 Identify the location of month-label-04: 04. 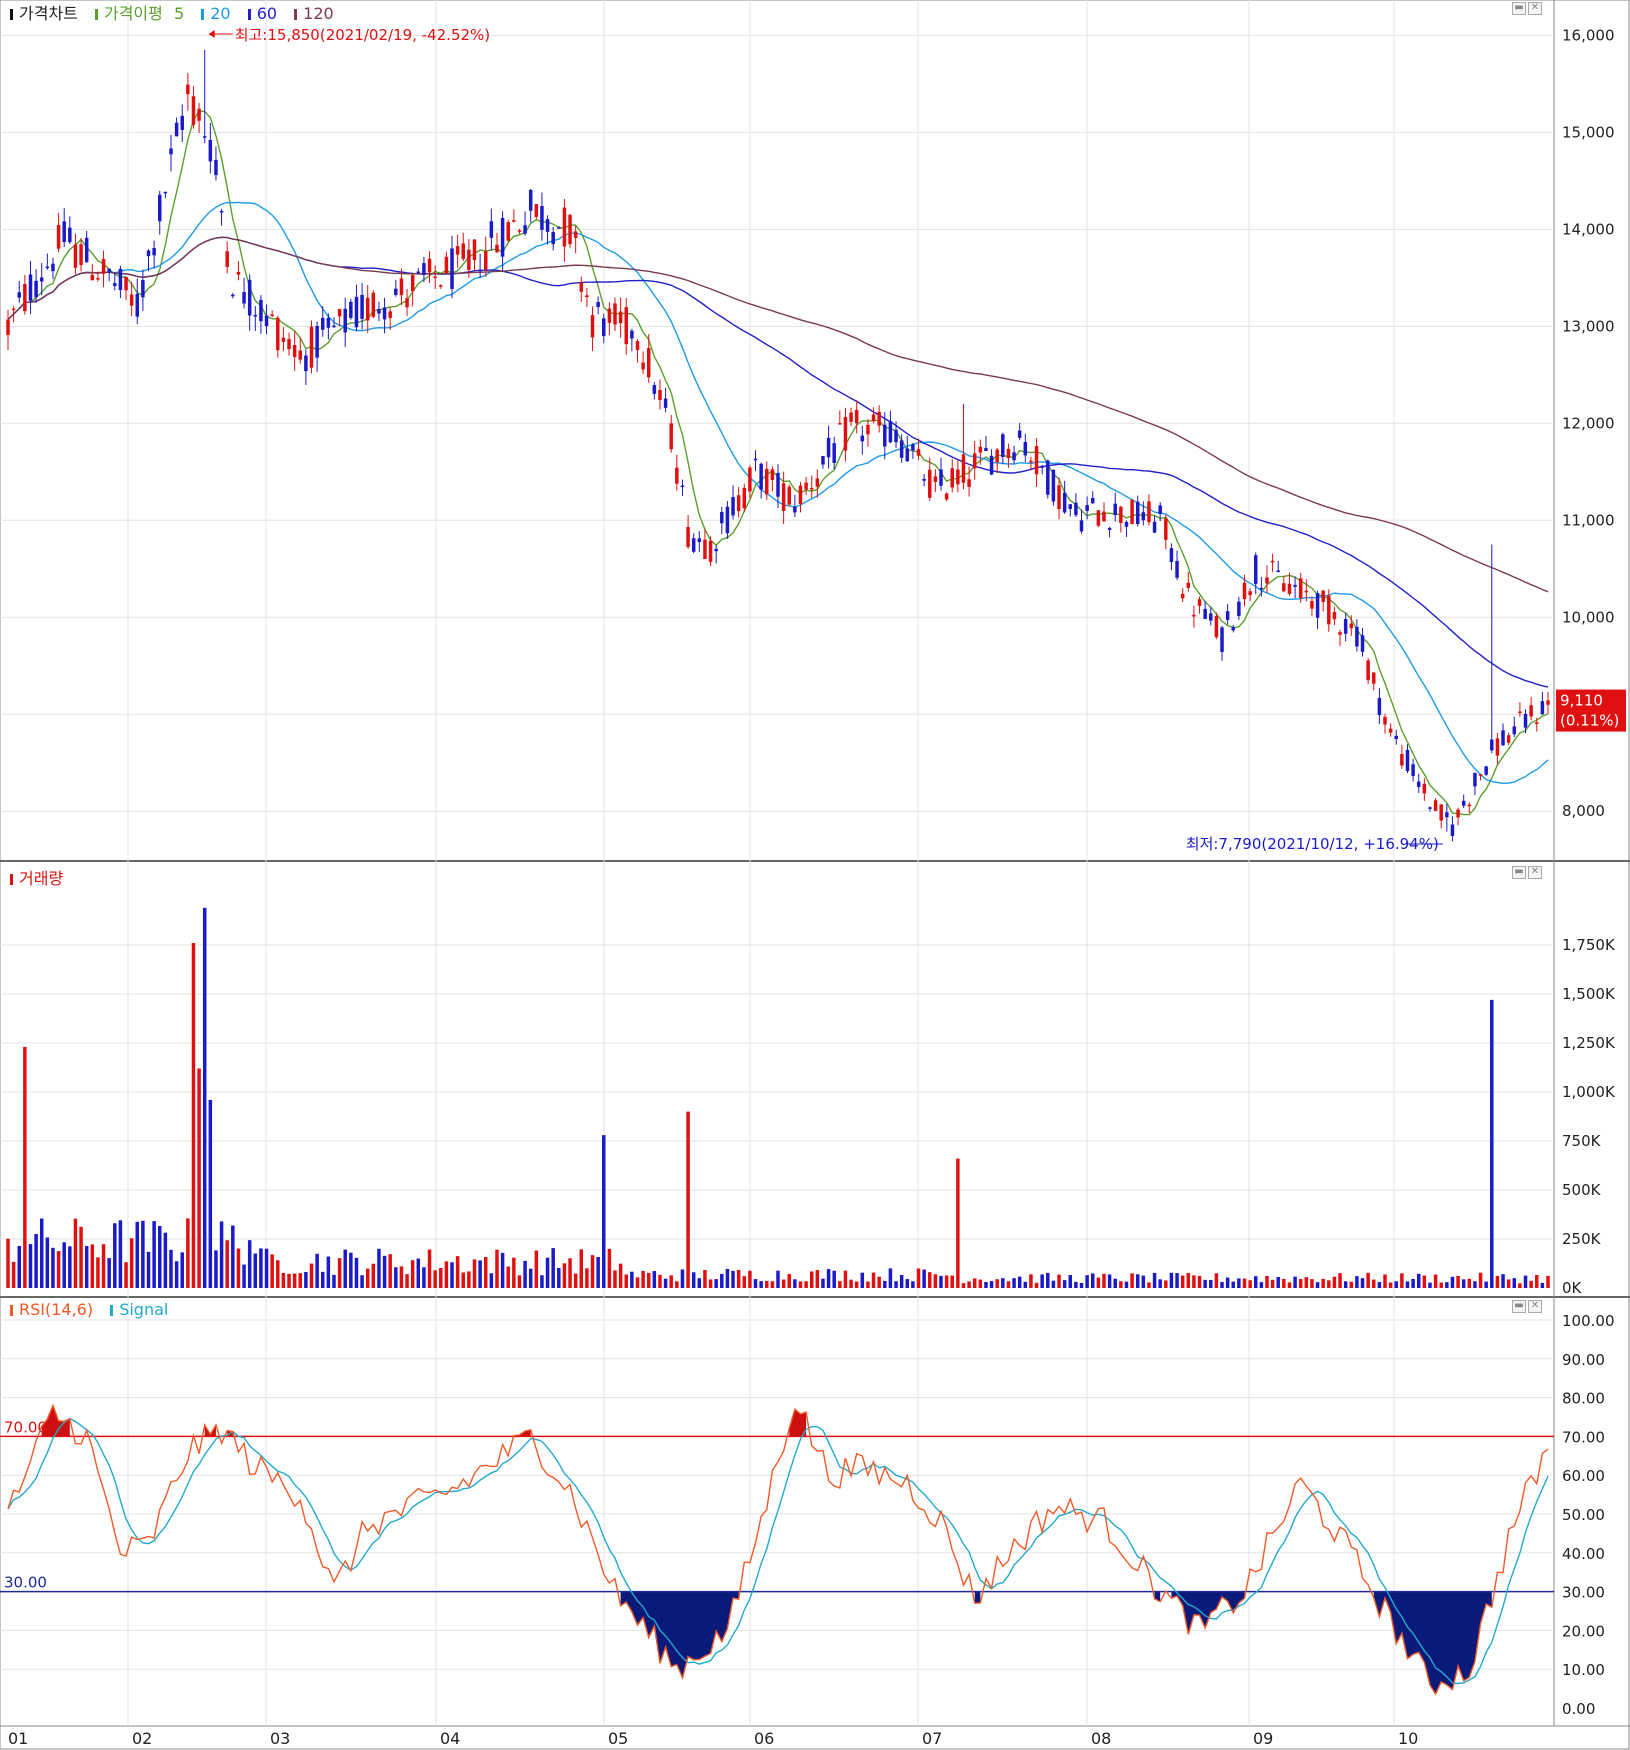
(450, 1738).